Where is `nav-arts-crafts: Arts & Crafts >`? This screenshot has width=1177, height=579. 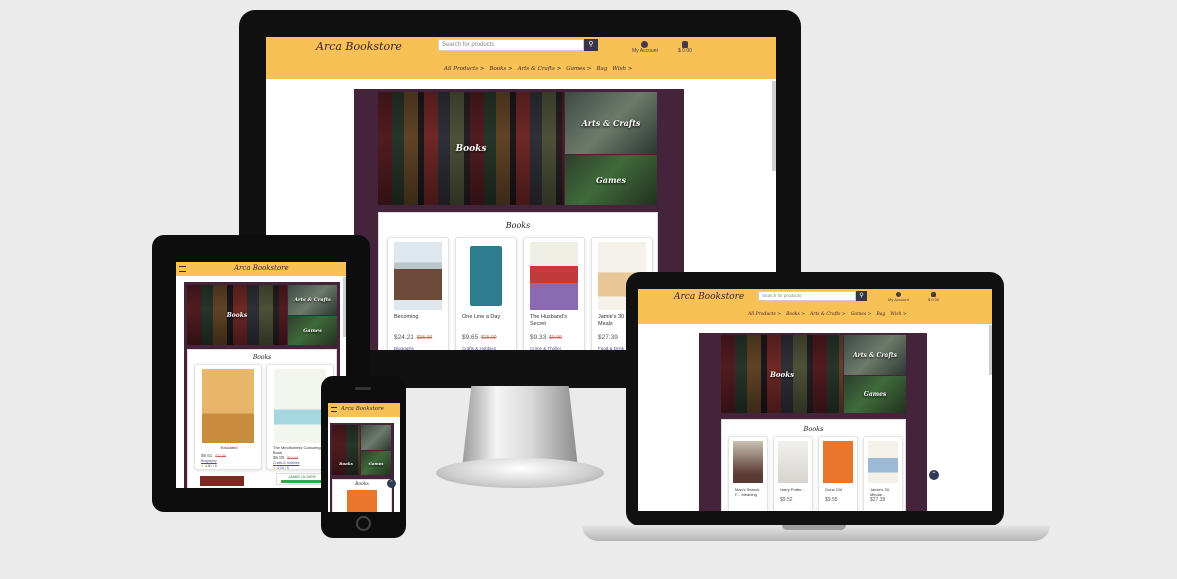
nav-arts-crafts: Arts & Crafts > is located at coordinates (540, 69).